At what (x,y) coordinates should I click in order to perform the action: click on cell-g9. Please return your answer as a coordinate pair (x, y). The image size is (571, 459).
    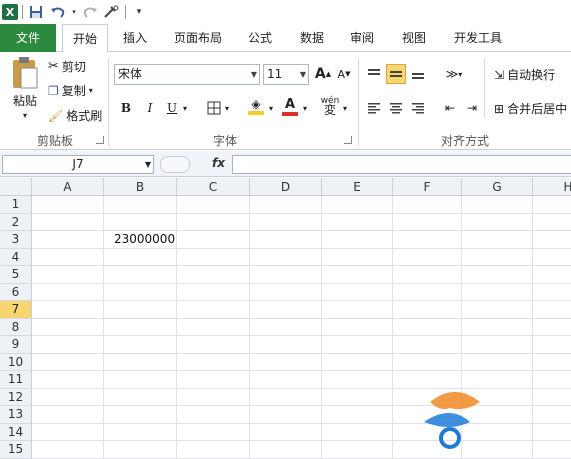
    Looking at the image, I should click on (497, 345).